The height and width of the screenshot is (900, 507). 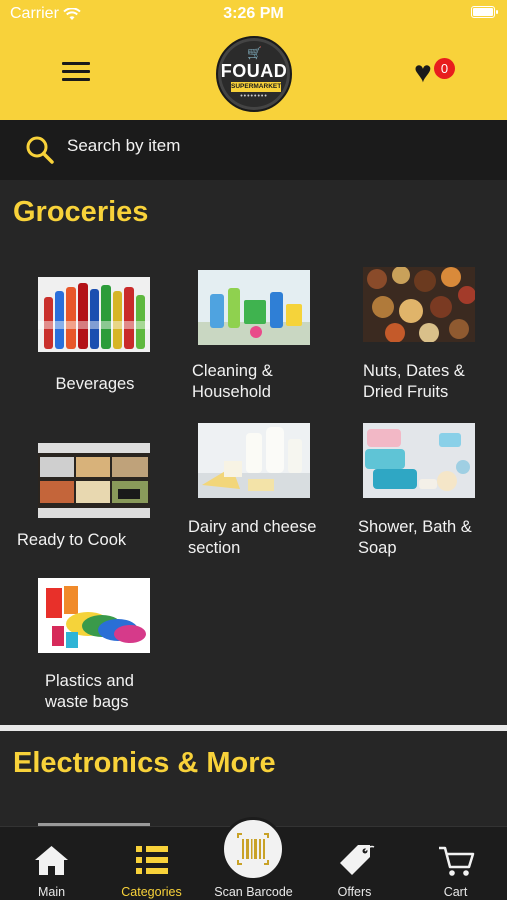 I want to click on category-label: Dairy and cheese section, so click(x=252, y=537).